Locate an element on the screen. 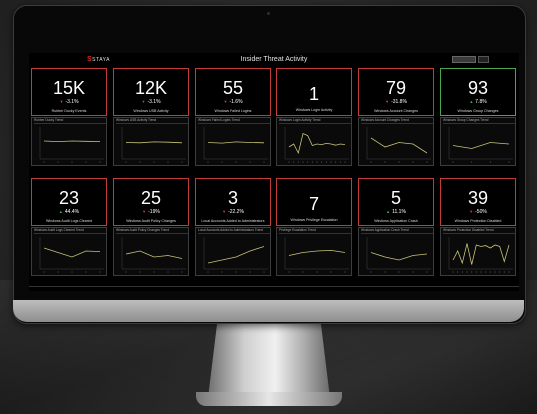  monitor-stand is located at coordinates (269, 358).